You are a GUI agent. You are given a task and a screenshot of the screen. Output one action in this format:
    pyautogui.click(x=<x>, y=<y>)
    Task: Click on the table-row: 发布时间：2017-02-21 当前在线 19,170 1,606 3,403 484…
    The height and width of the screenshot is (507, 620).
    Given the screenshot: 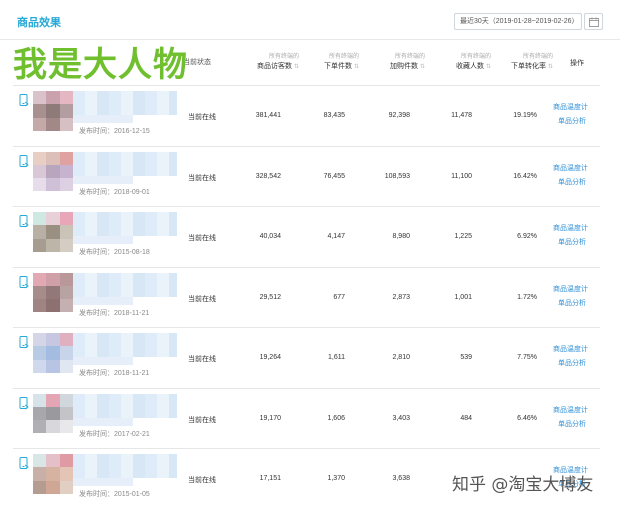 What is the action you would take?
    pyautogui.click(x=306, y=419)
    